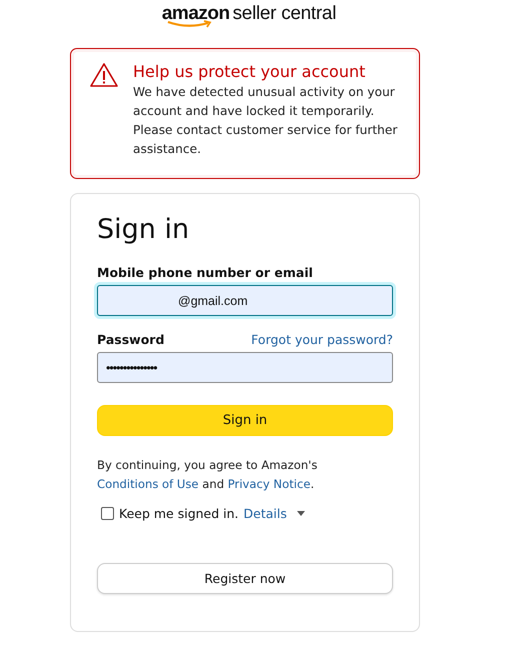 Image resolution: width=514 pixels, height=661 pixels. What do you see at coordinates (196, 14) in the screenshot?
I see `logo-brand: amazon` at bounding box center [196, 14].